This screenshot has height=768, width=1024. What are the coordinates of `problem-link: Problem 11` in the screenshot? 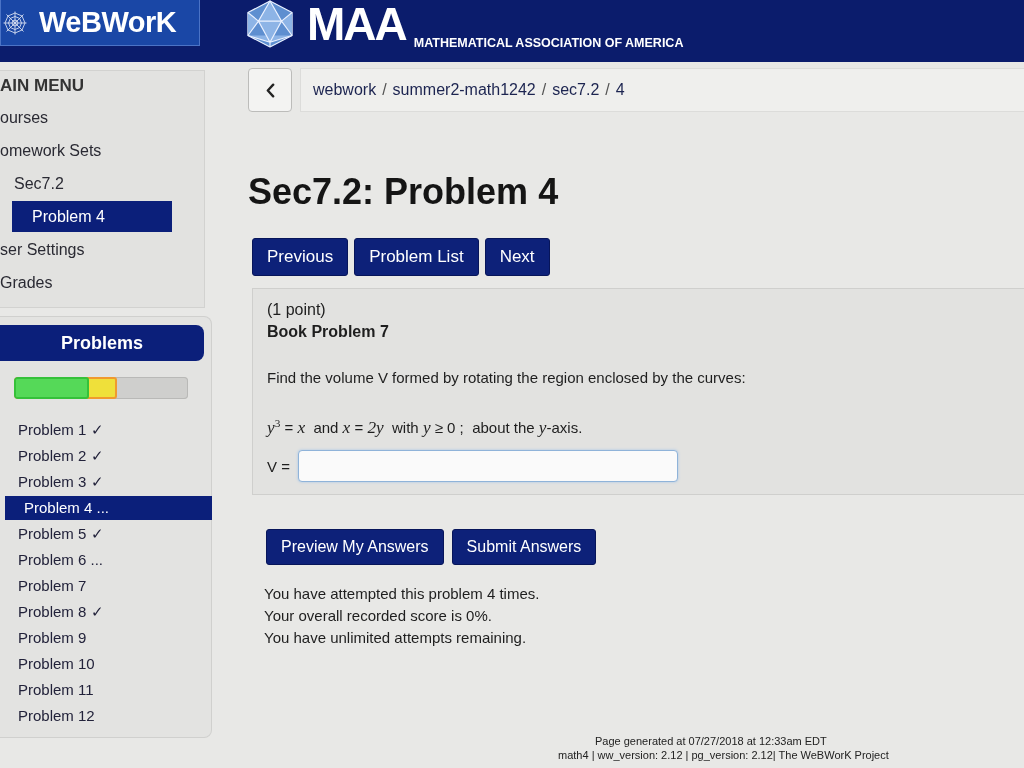 It's located at (51, 690).